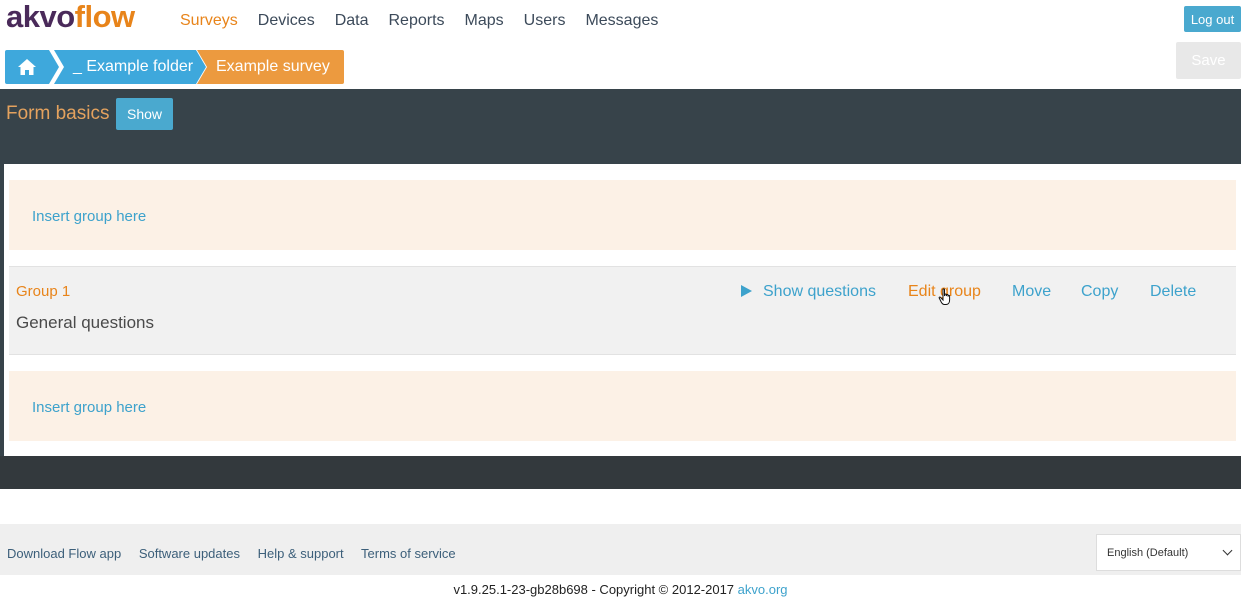 The width and height of the screenshot is (1241, 597). I want to click on footer-link-updates: Software updates, so click(189, 553).